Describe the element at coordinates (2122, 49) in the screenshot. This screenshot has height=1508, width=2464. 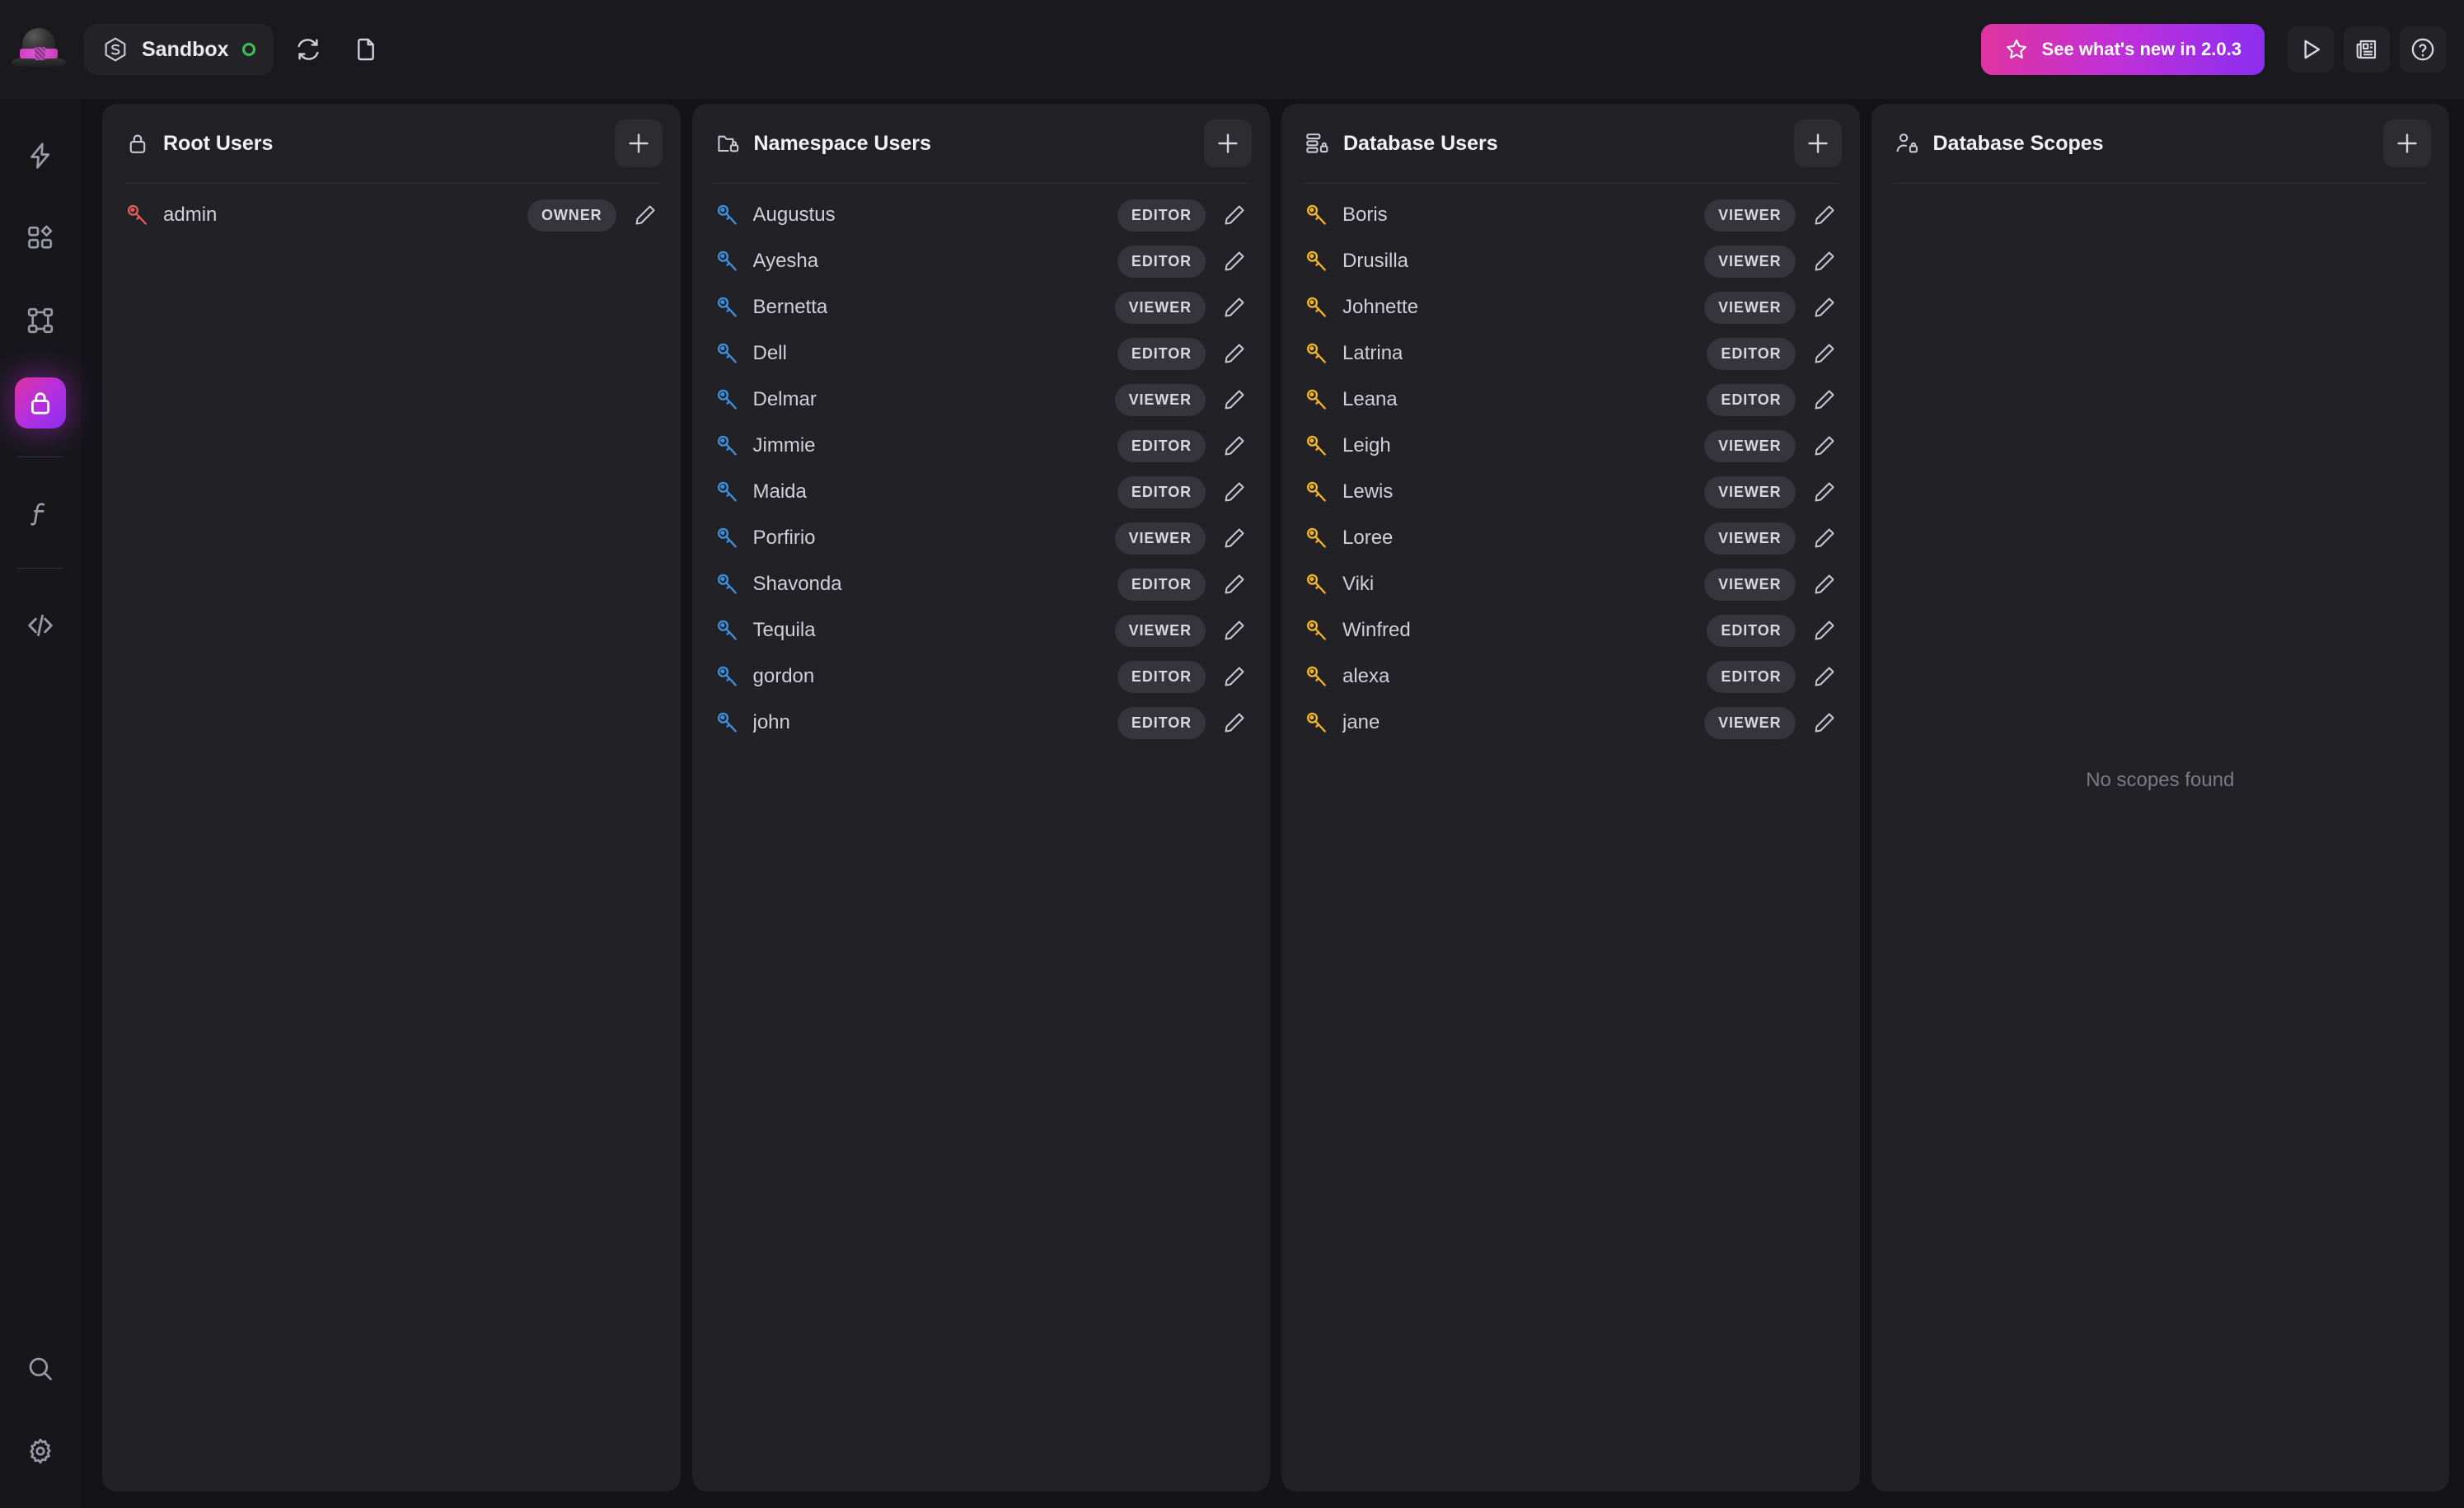
I see `whats-new-button: See what's new in 2.0.3` at that location.